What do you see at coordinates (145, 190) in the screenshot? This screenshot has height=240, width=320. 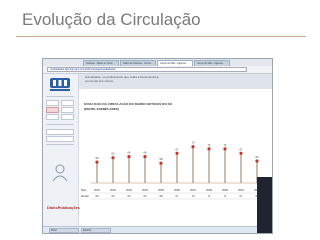 I see `x-tick-label: 2004` at bounding box center [145, 190].